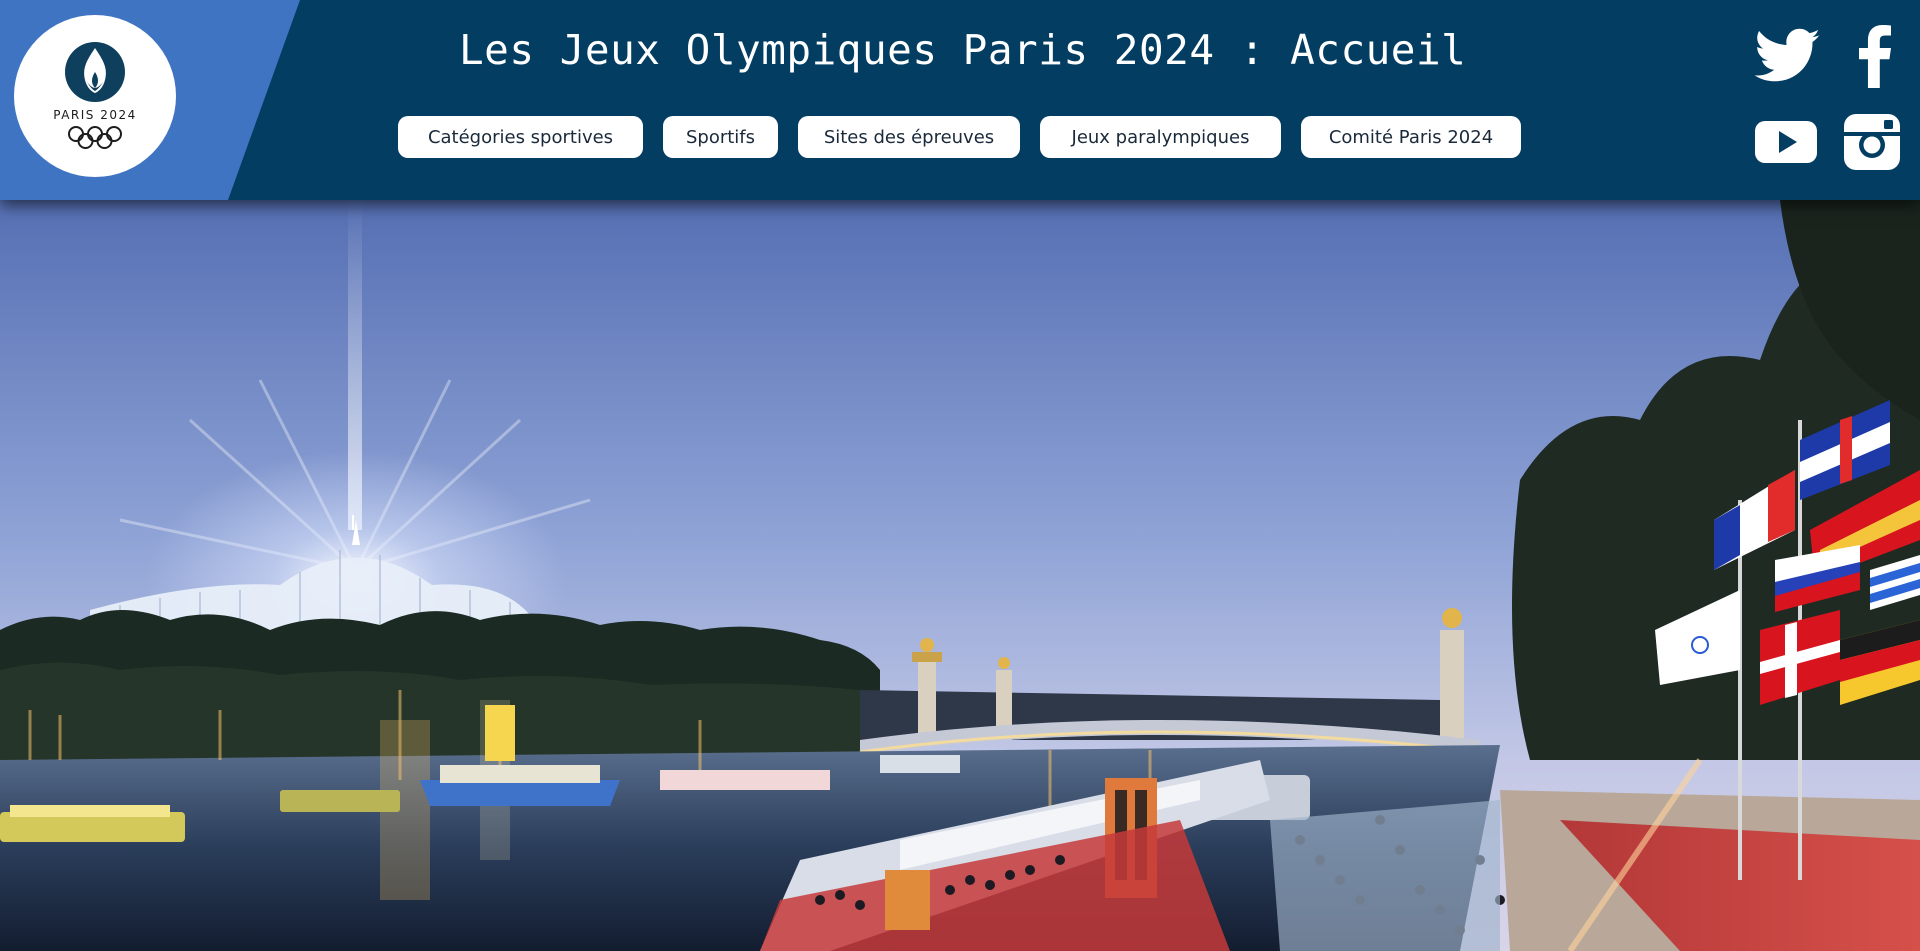 The height and width of the screenshot is (951, 1920). I want to click on instagram-link, so click(1872, 142).